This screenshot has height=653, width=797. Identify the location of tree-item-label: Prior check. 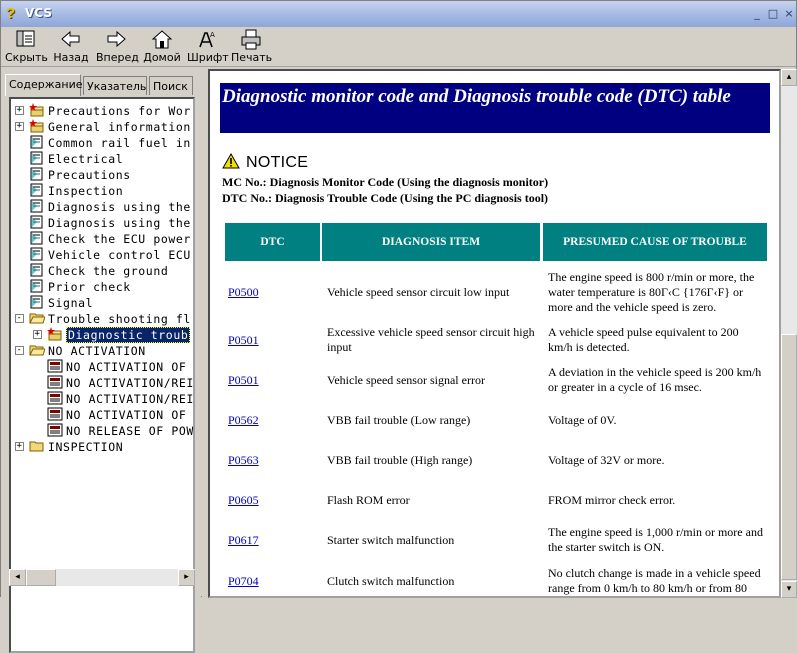
(89, 287).